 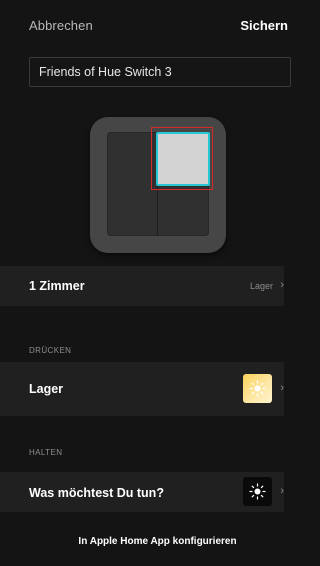 What do you see at coordinates (264, 25) in the screenshot?
I see `save-button: Sichern` at bounding box center [264, 25].